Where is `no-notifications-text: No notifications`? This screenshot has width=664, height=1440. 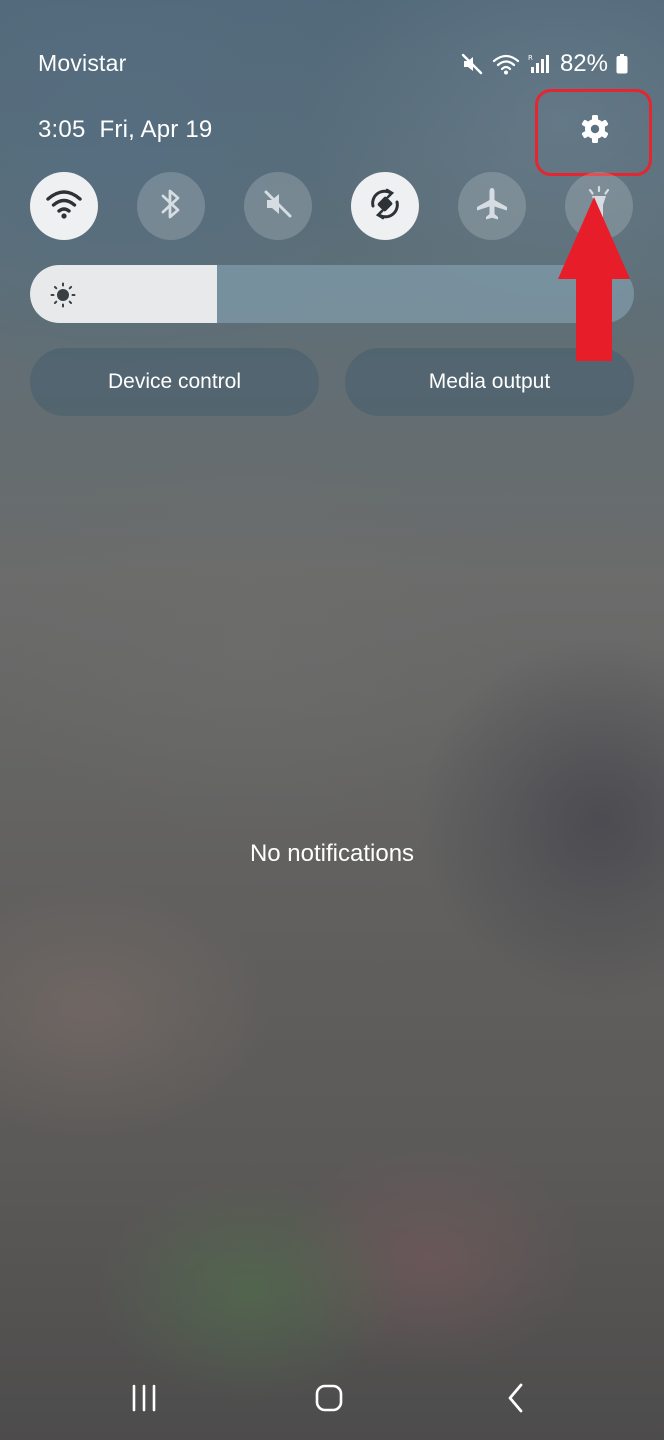
no-notifications-text: No notifications is located at coordinates (332, 853).